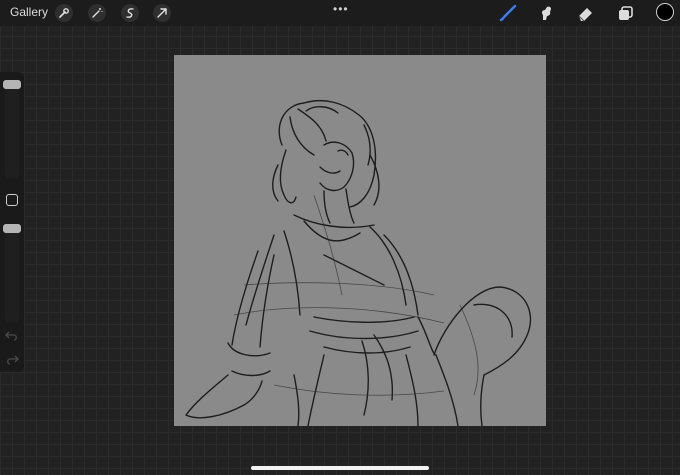 Image resolution: width=680 pixels, height=475 pixels. I want to click on more-options-dots: •••, so click(341, 9).